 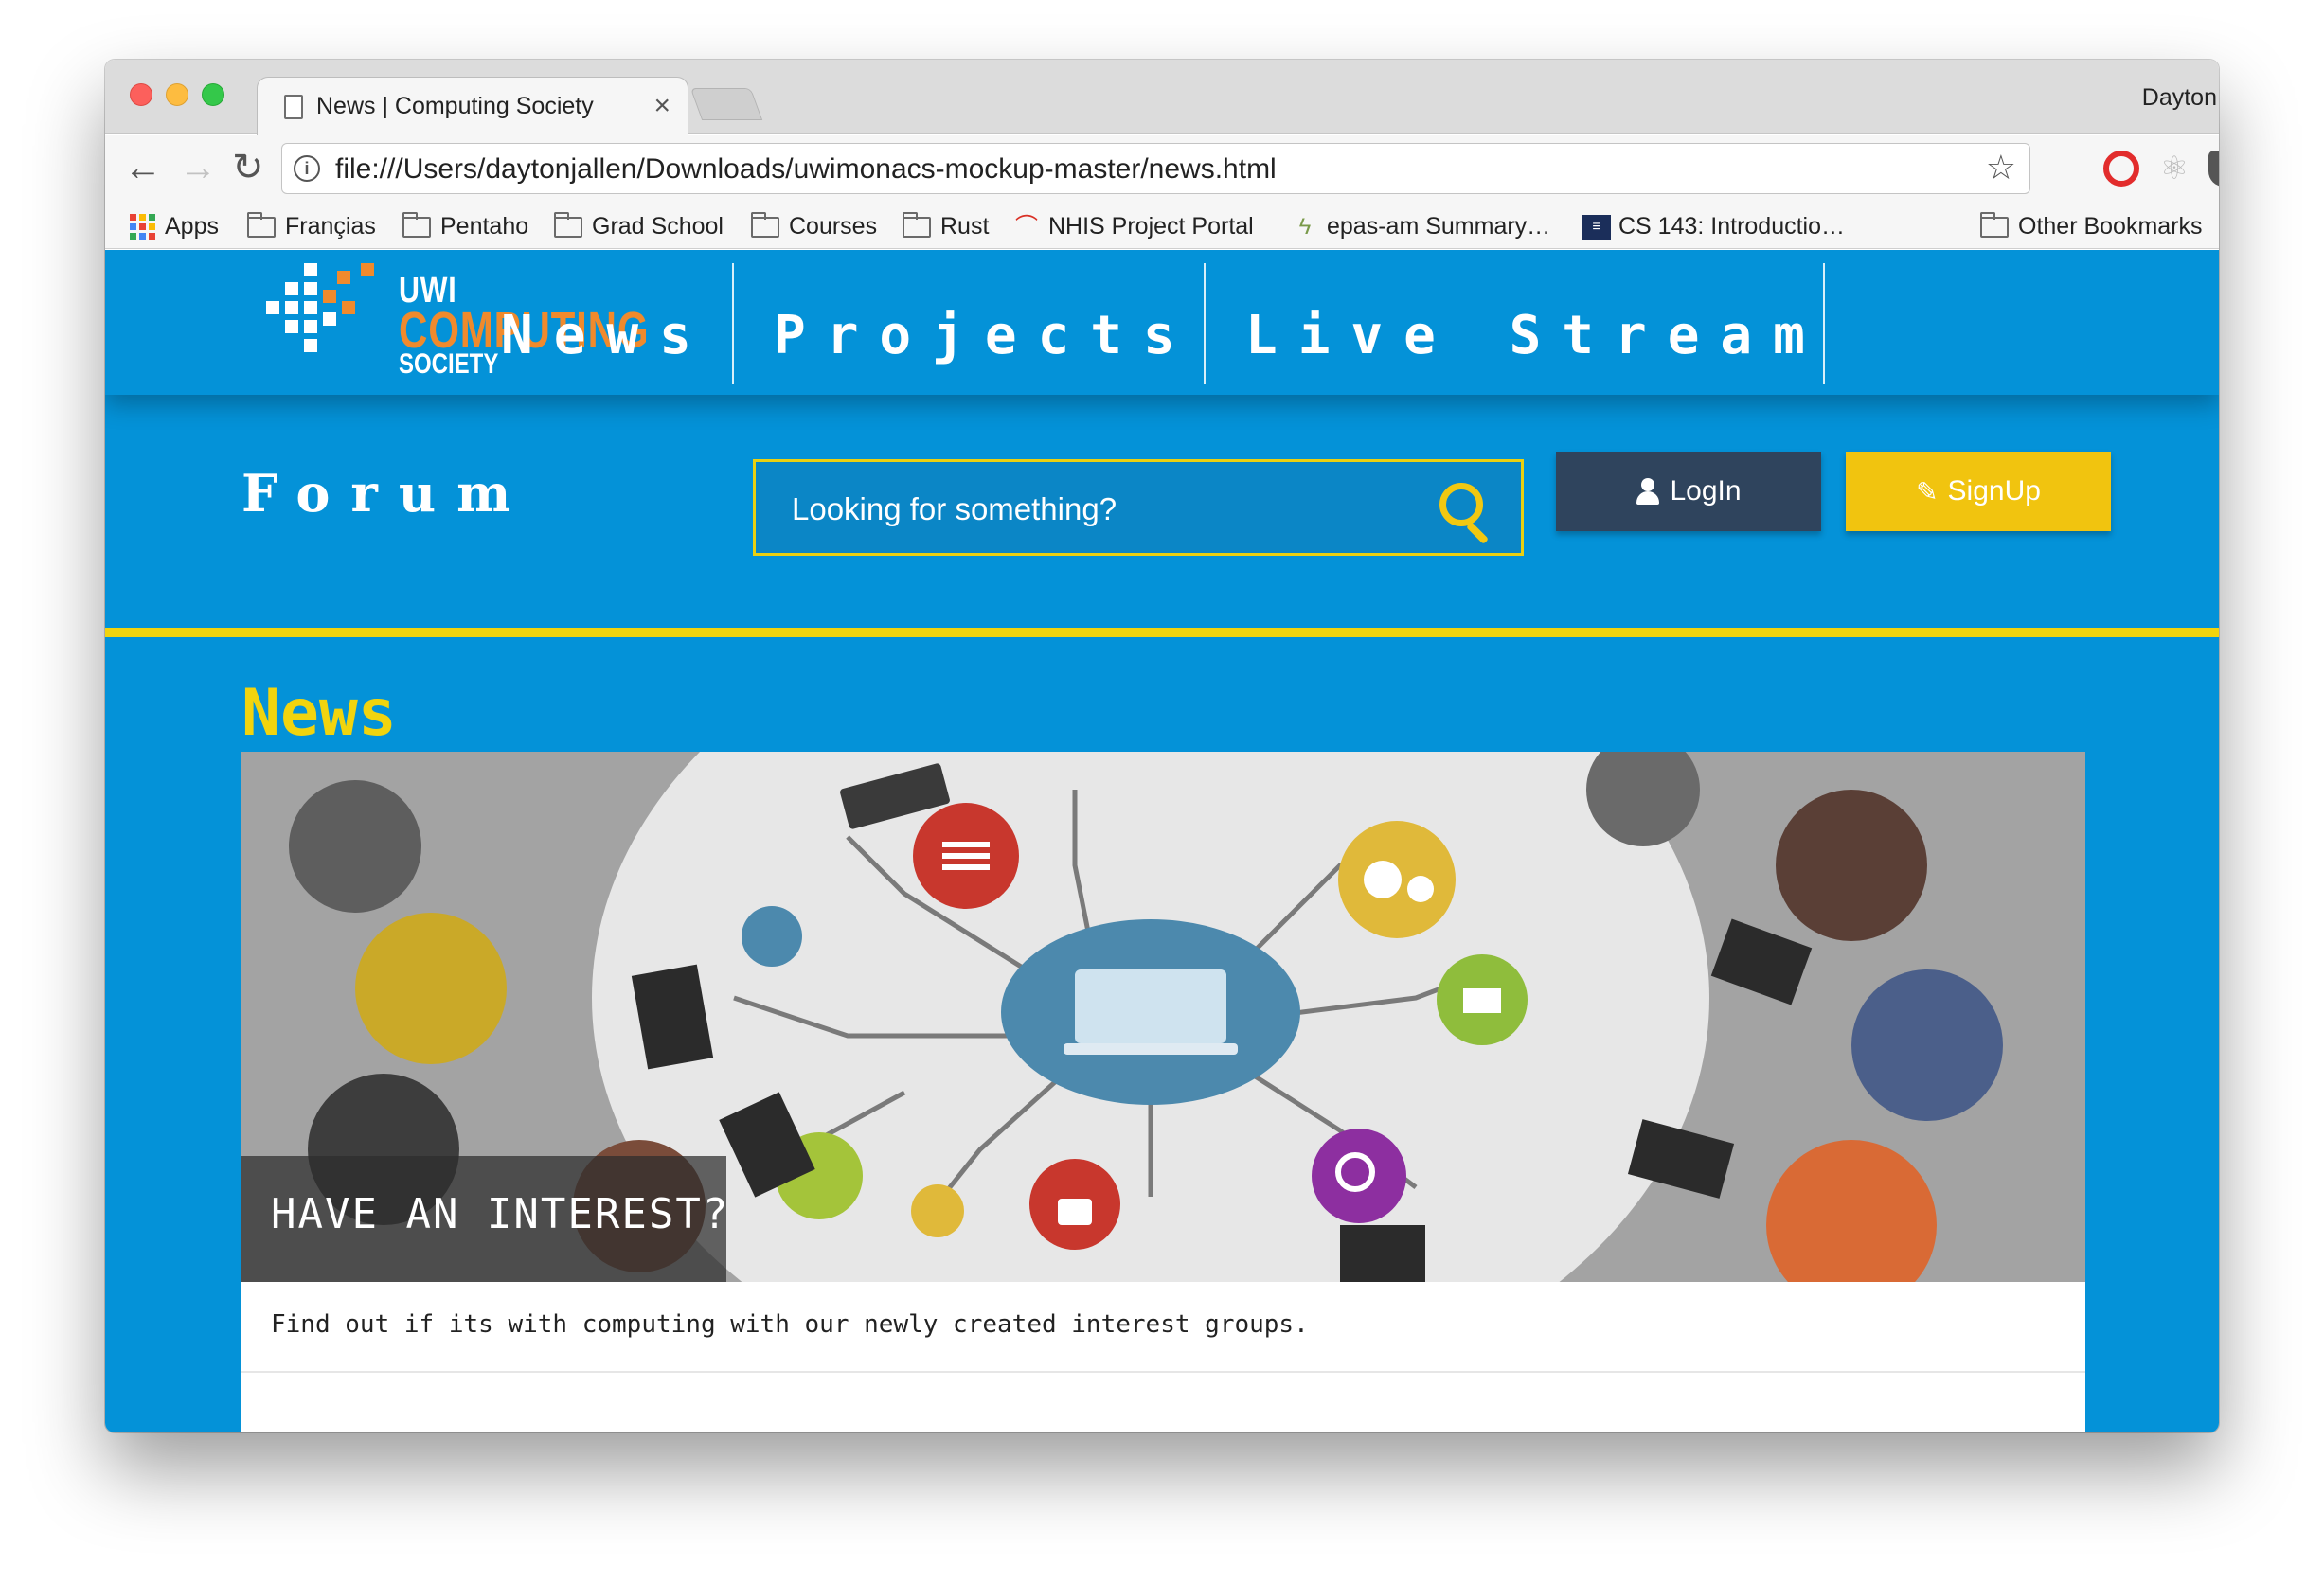 I want to click on pocket-icon: ✓, so click(x=2214, y=169).